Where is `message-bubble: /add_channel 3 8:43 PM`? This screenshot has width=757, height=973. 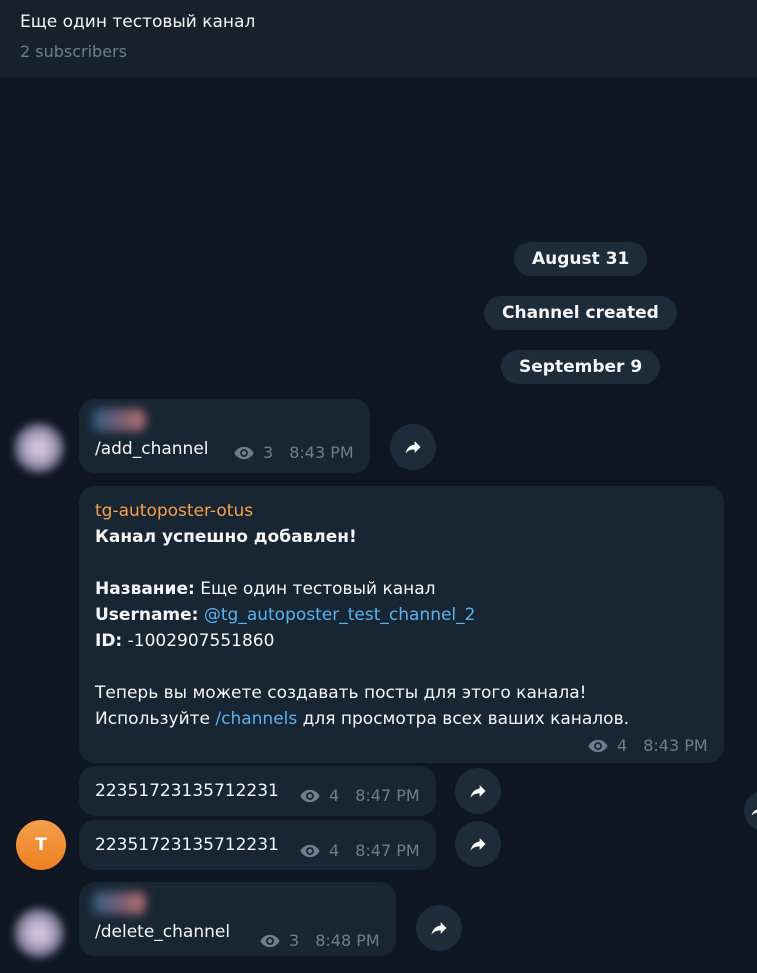 message-bubble: /add_channel 3 8:43 PM is located at coordinates (224, 436).